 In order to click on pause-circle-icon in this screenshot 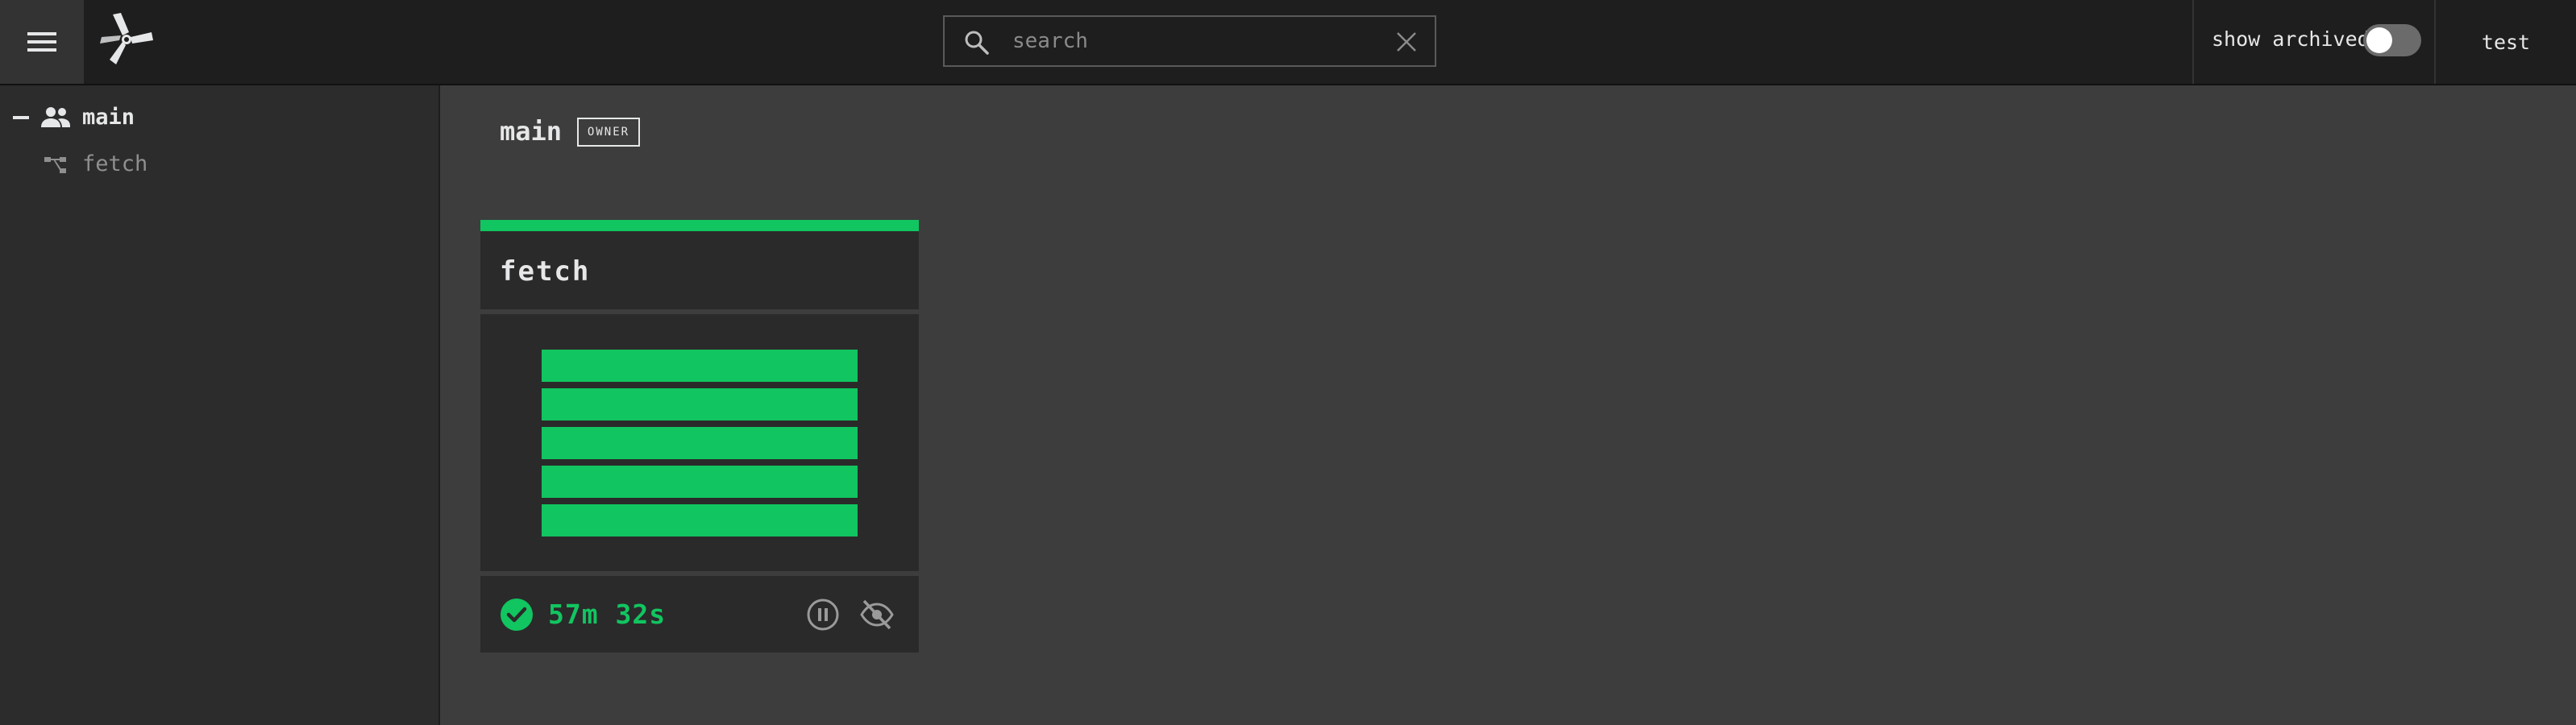, I will do `click(823, 615)`.